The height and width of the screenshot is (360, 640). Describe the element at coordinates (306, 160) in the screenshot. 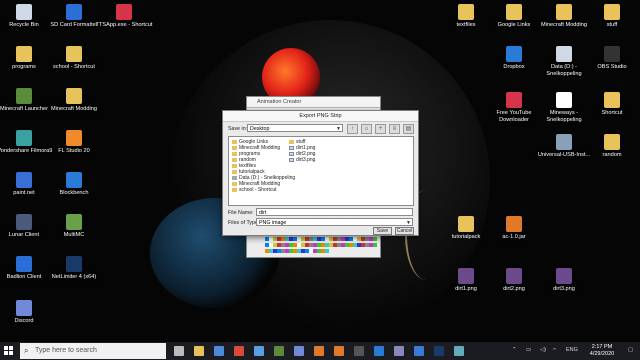

I see `file-list-item-name: dirt3.png` at that location.